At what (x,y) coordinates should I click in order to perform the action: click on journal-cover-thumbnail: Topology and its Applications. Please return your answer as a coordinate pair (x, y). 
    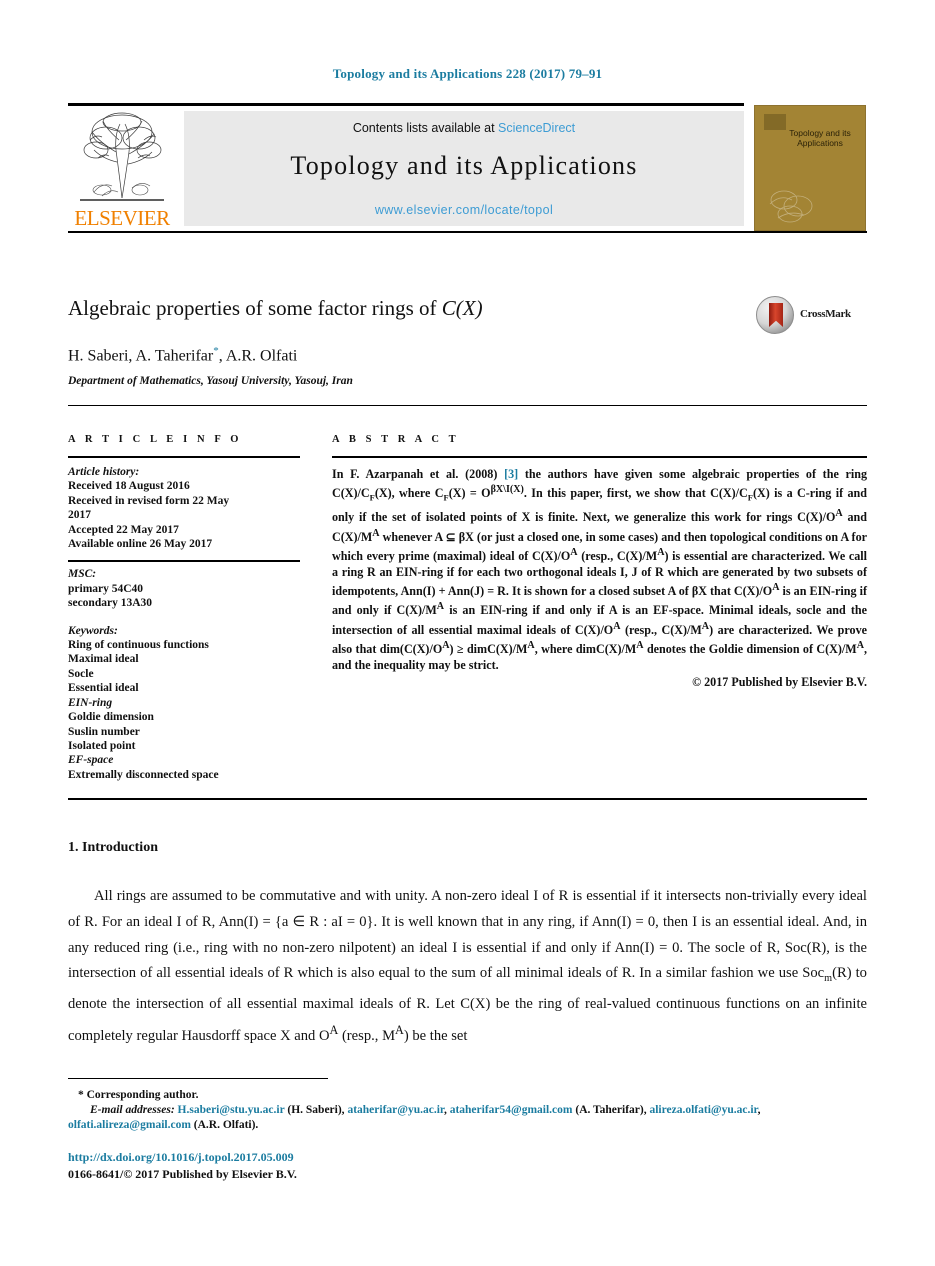
    Looking at the image, I should click on (810, 168).